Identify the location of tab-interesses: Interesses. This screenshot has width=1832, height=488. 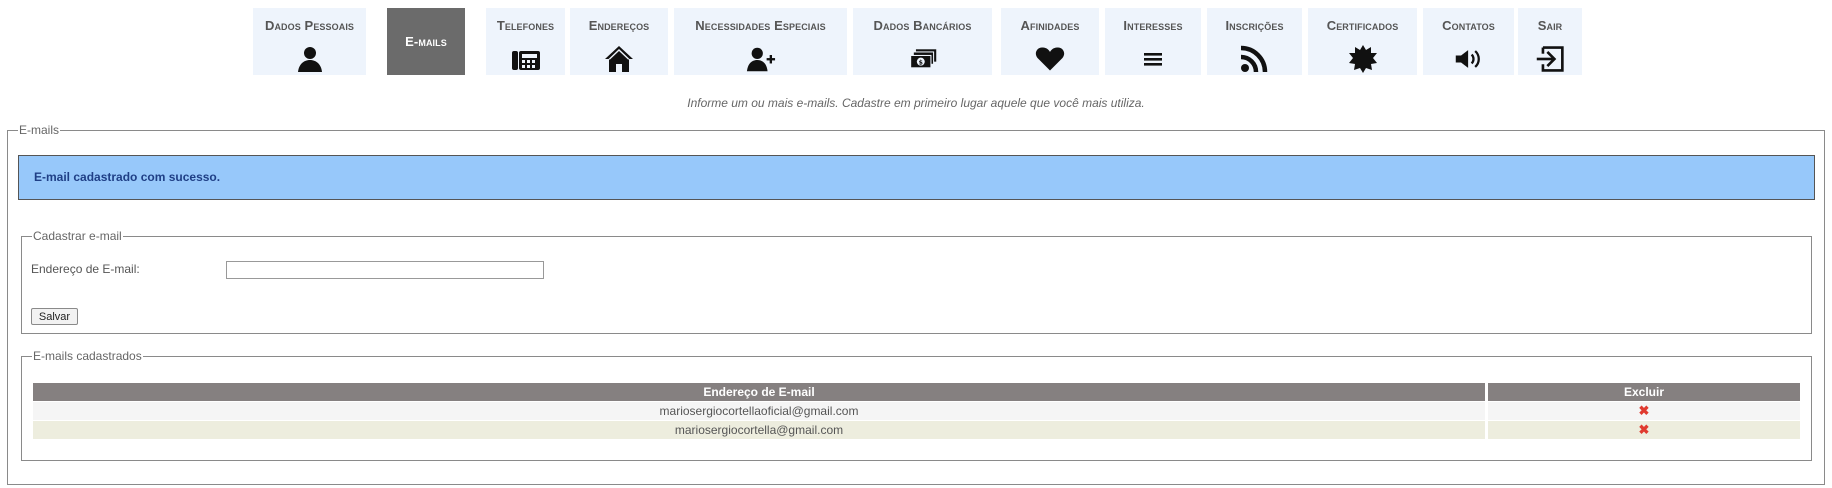
(1153, 41).